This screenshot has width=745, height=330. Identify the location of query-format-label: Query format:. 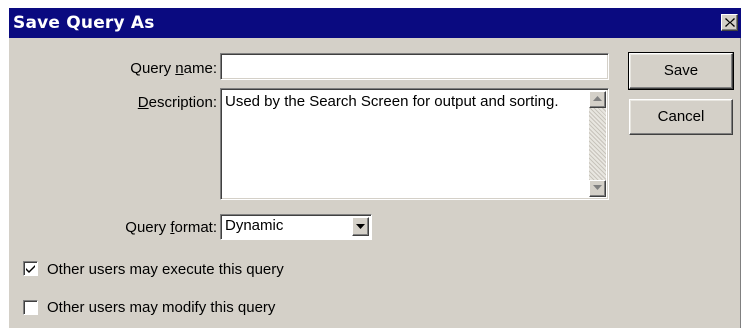
(143, 227).